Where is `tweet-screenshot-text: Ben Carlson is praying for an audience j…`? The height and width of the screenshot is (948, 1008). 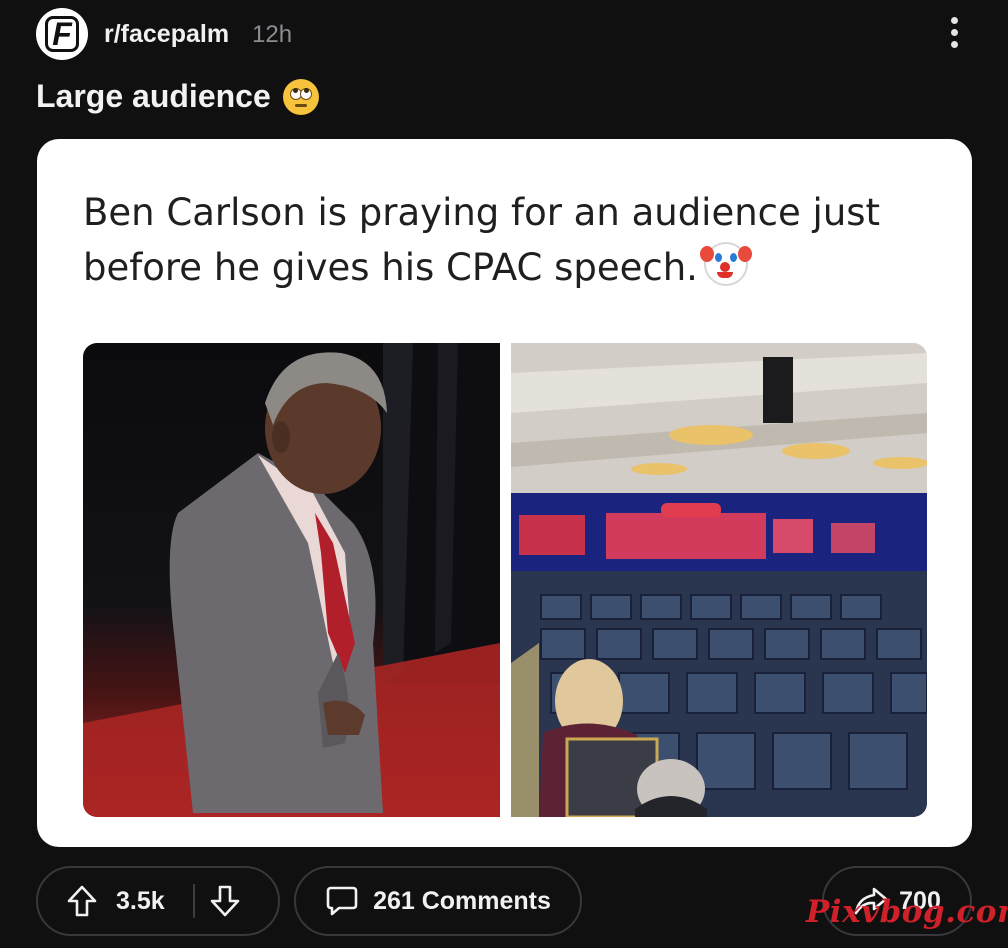 tweet-screenshot-text: Ben Carlson is praying for an audience j… is located at coordinates (493, 240).